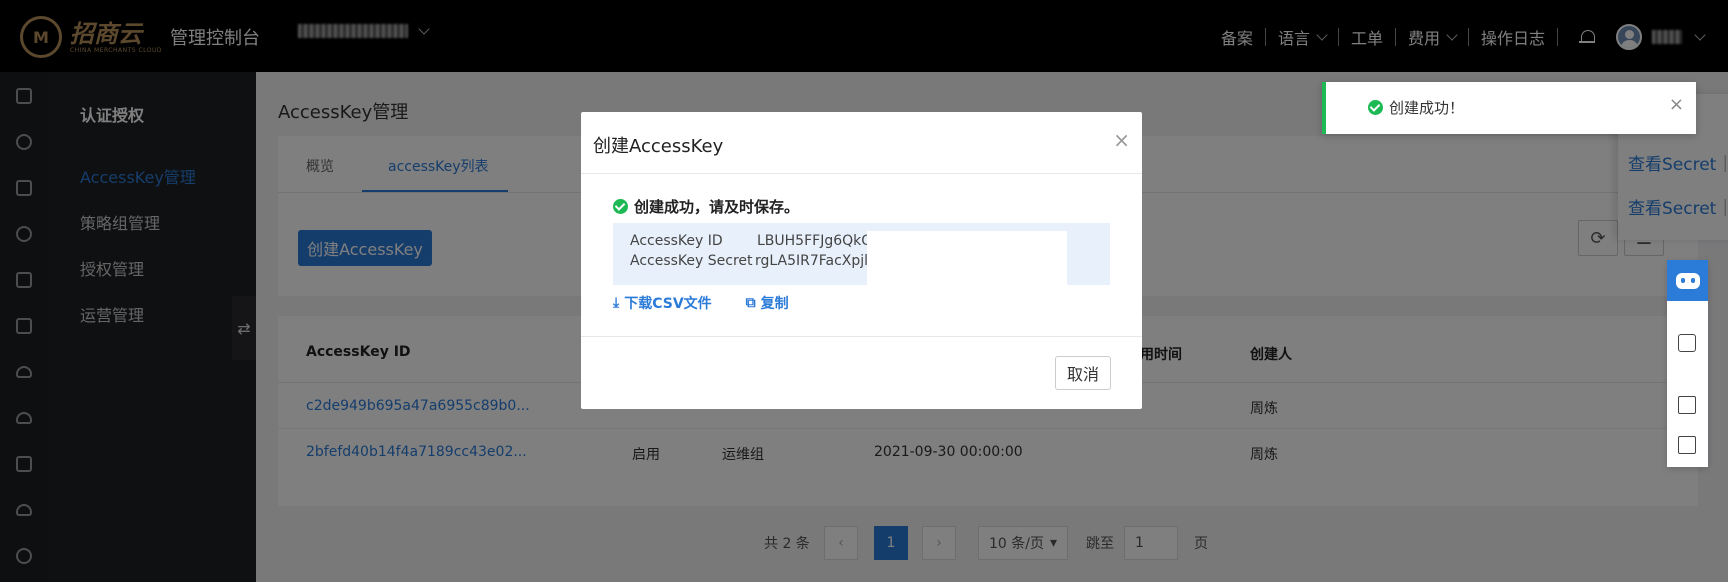  I want to click on accesskey-id-label: AccessKey ID, so click(676, 241).